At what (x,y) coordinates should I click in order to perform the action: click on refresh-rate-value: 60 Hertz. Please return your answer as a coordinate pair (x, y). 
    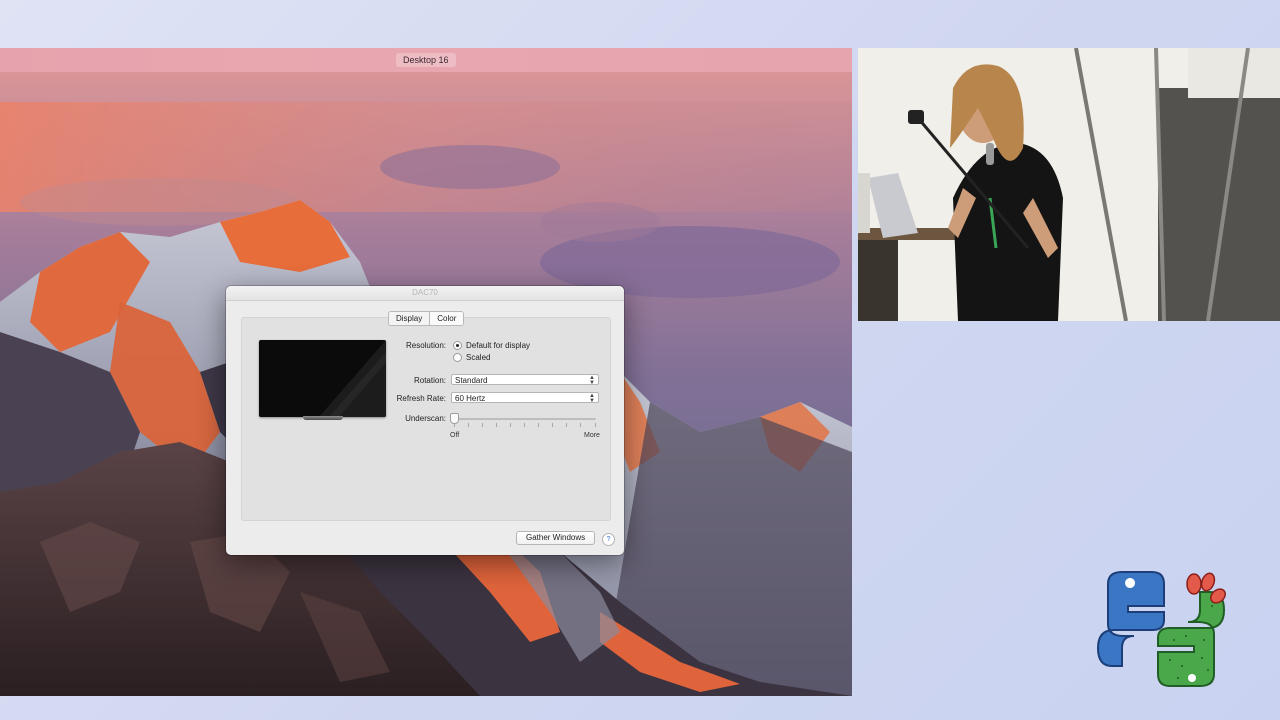
    Looking at the image, I should click on (470, 398).